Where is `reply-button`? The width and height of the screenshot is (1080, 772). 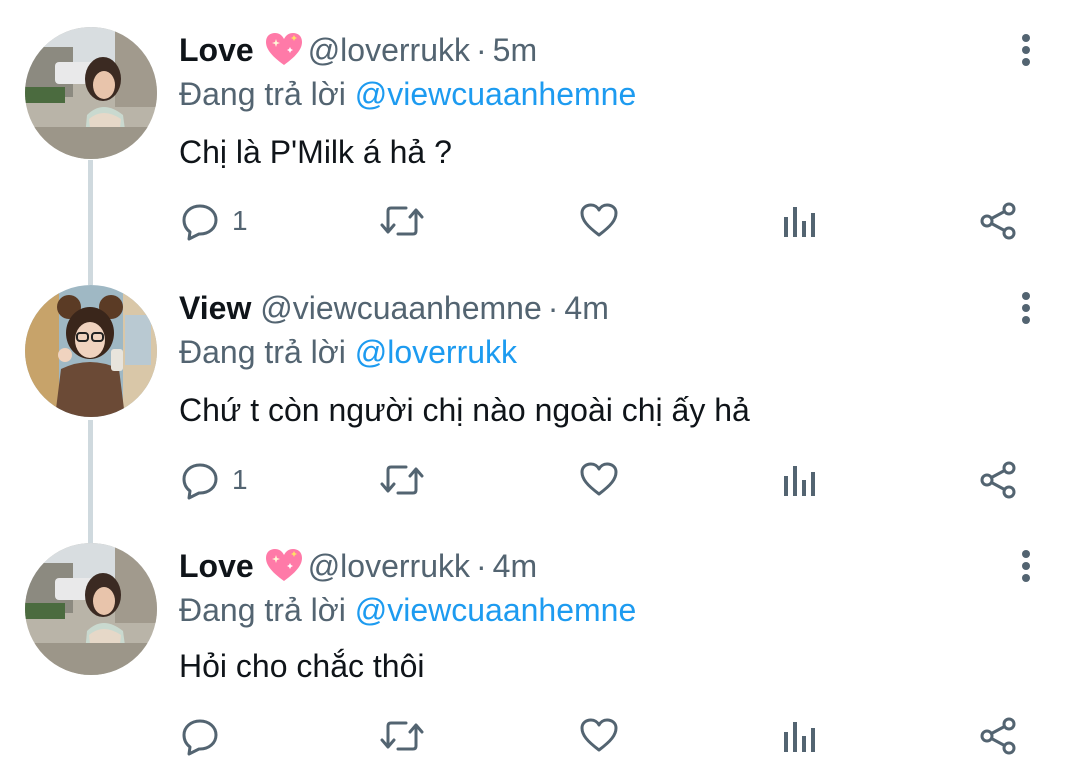 reply-button is located at coordinates (206, 736).